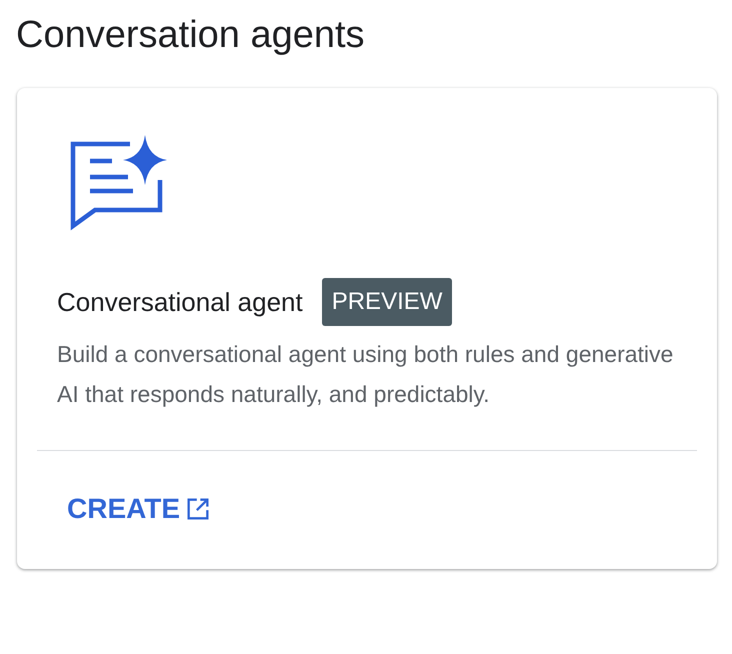 The width and height of the screenshot is (732, 654). Describe the element at coordinates (365, 374) in the screenshot. I see `card-description: Build a conversational agent using both rules and generative AI that responds naturally, and predictably.` at that location.